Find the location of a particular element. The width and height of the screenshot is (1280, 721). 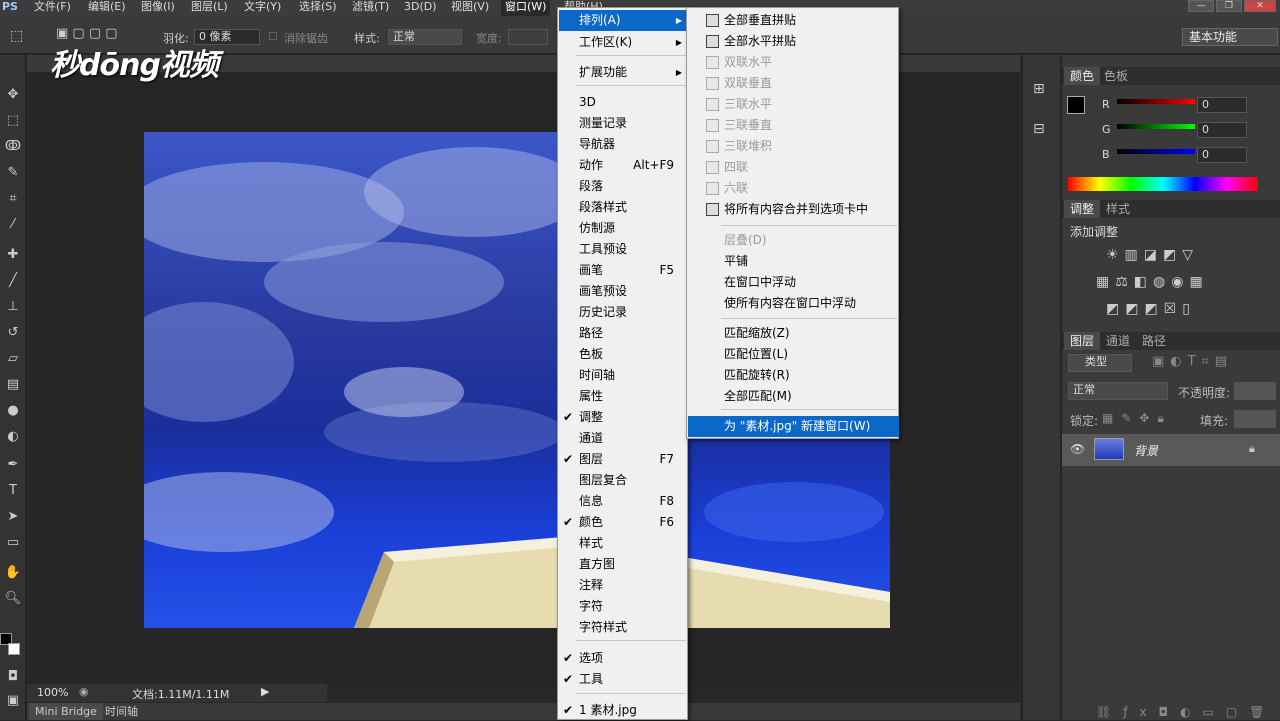

background-color-swatch is located at coordinates (14, 649).